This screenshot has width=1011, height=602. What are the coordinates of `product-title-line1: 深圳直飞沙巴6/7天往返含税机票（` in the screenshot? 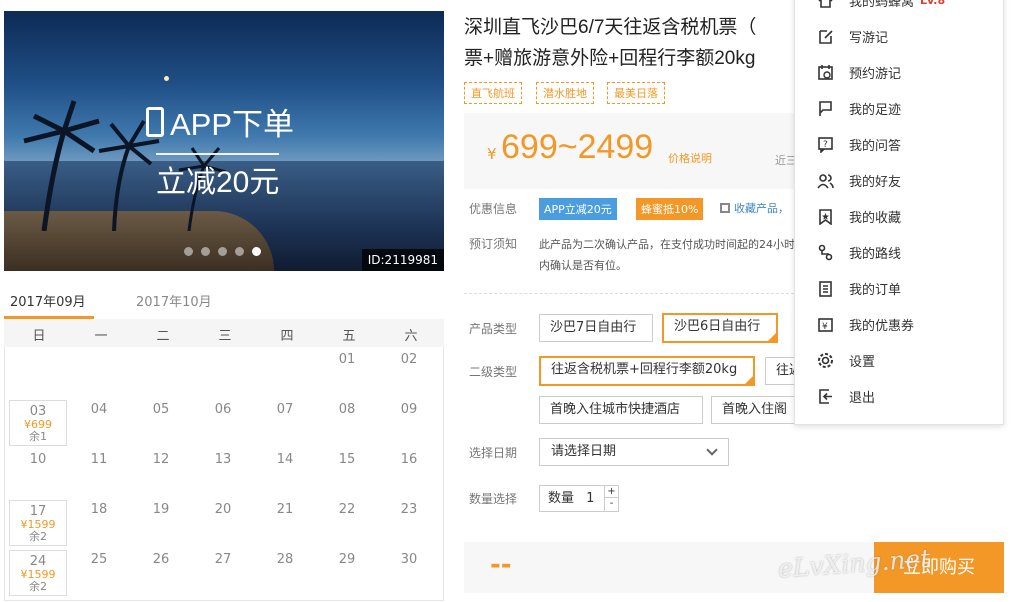 It's located at (610, 27).